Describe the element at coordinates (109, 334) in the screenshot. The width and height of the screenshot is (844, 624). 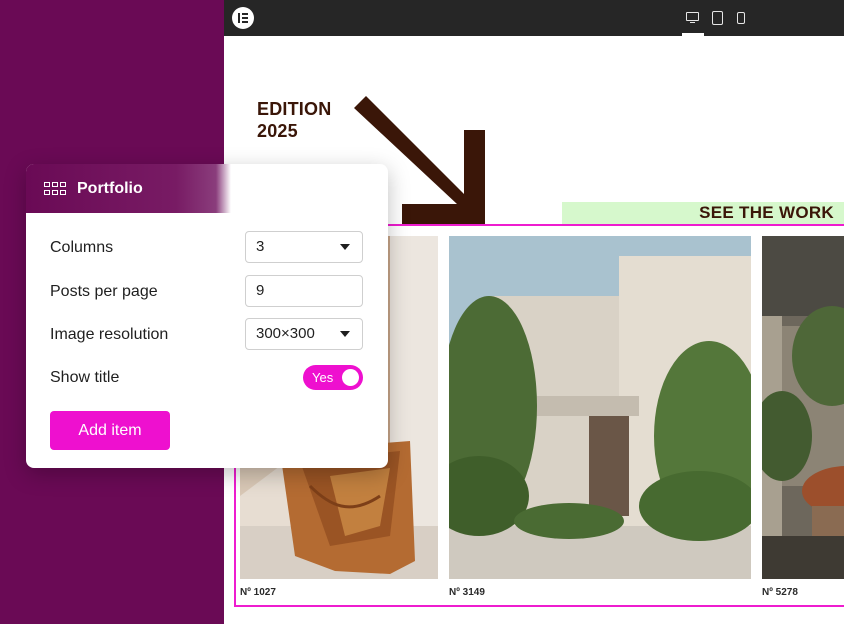
I see `image-resolution-label: Image resolution` at that location.